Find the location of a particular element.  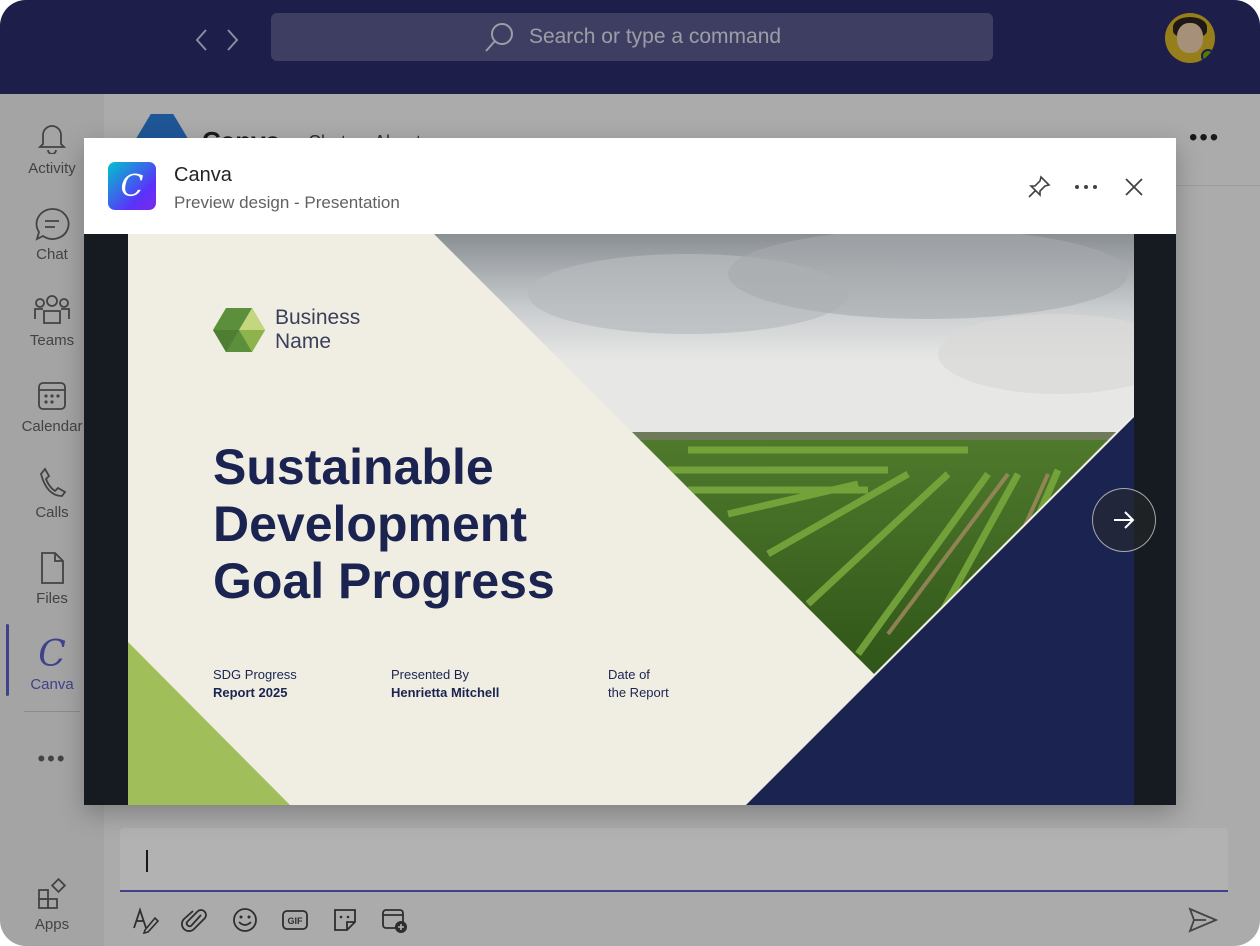

meta-label: Presented By is located at coordinates (430, 674).